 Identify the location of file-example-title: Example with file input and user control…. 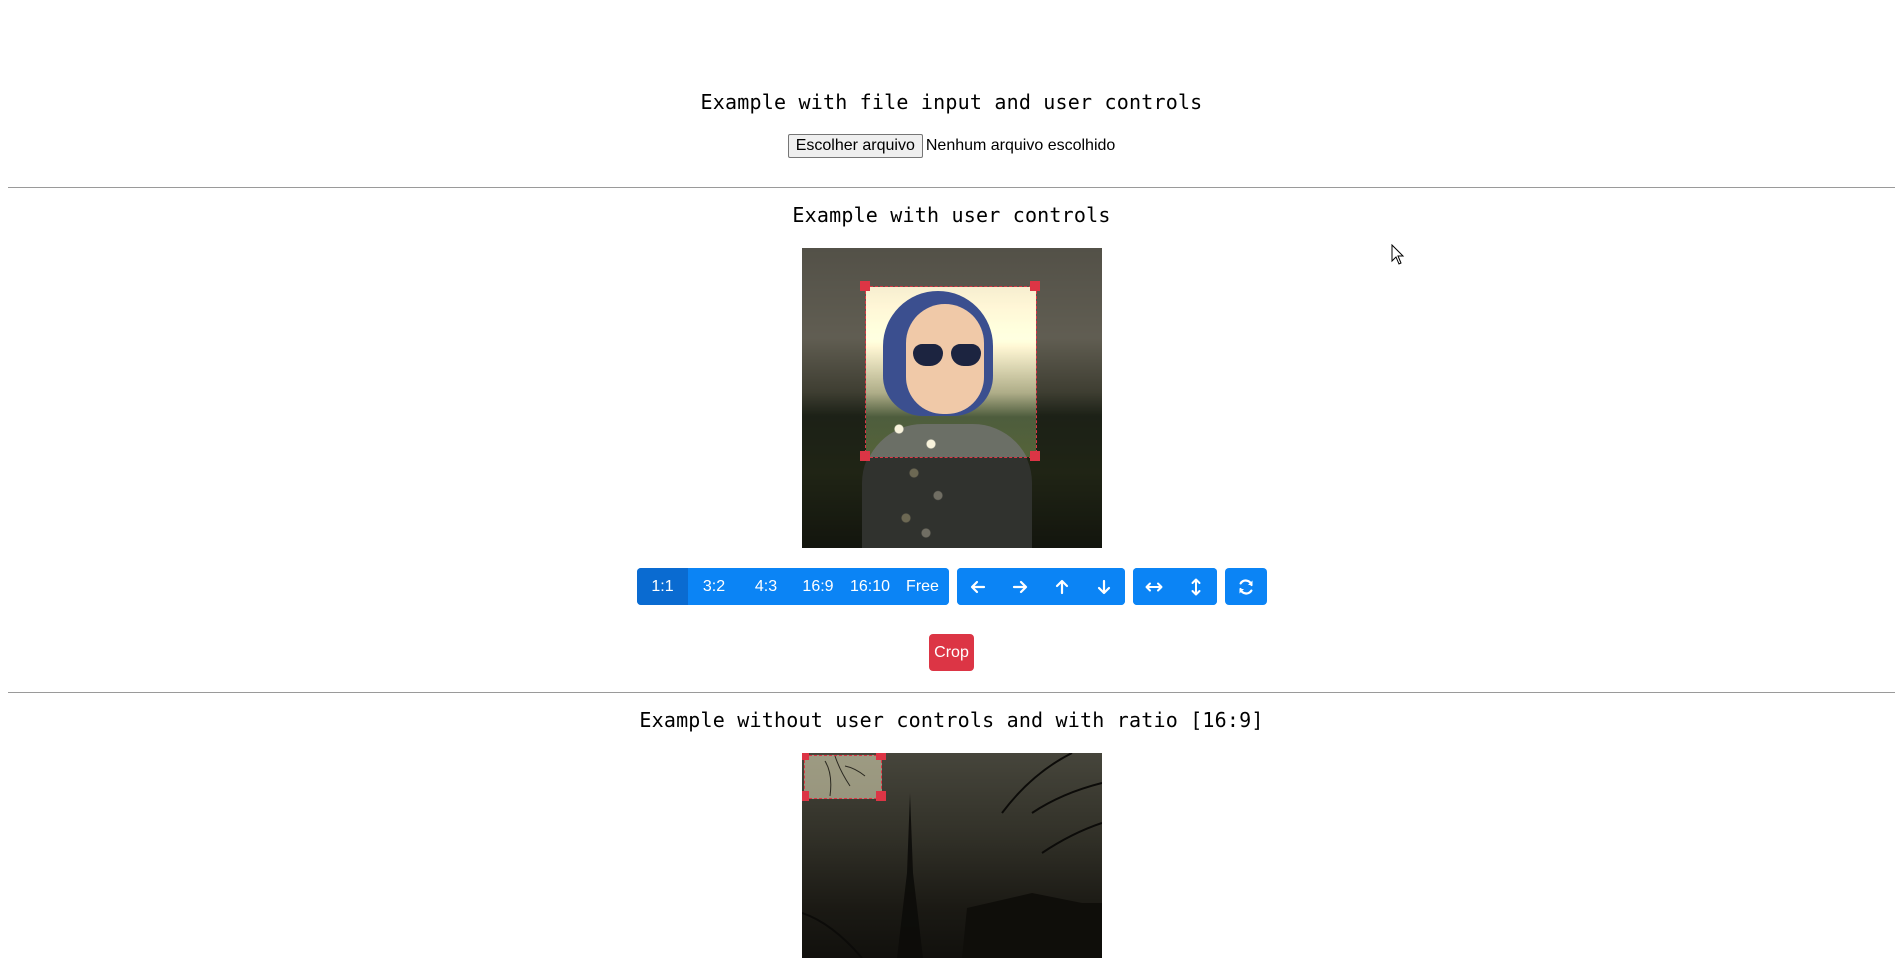
(951, 102).